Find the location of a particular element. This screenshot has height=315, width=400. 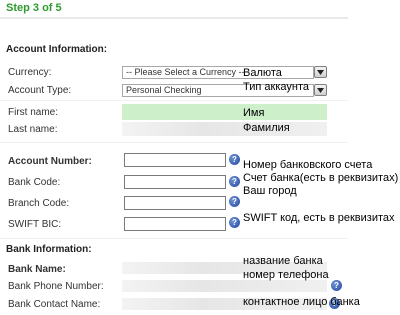

last-name-field is located at coordinates (224, 129).